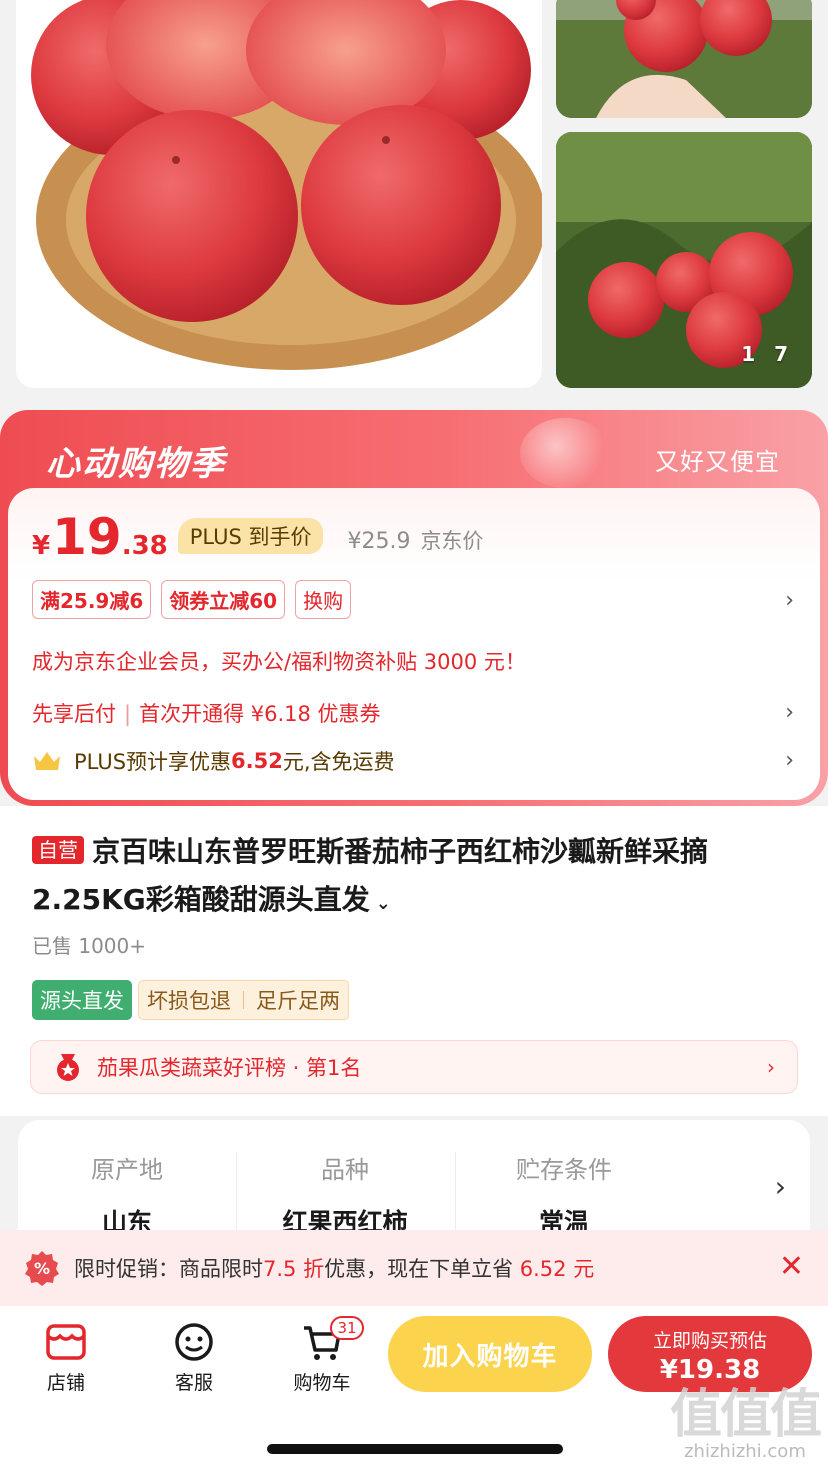 The image size is (828, 1468). Describe the element at coordinates (791, 1267) in the screenshot. I see `close-icon: ✕` at that location.